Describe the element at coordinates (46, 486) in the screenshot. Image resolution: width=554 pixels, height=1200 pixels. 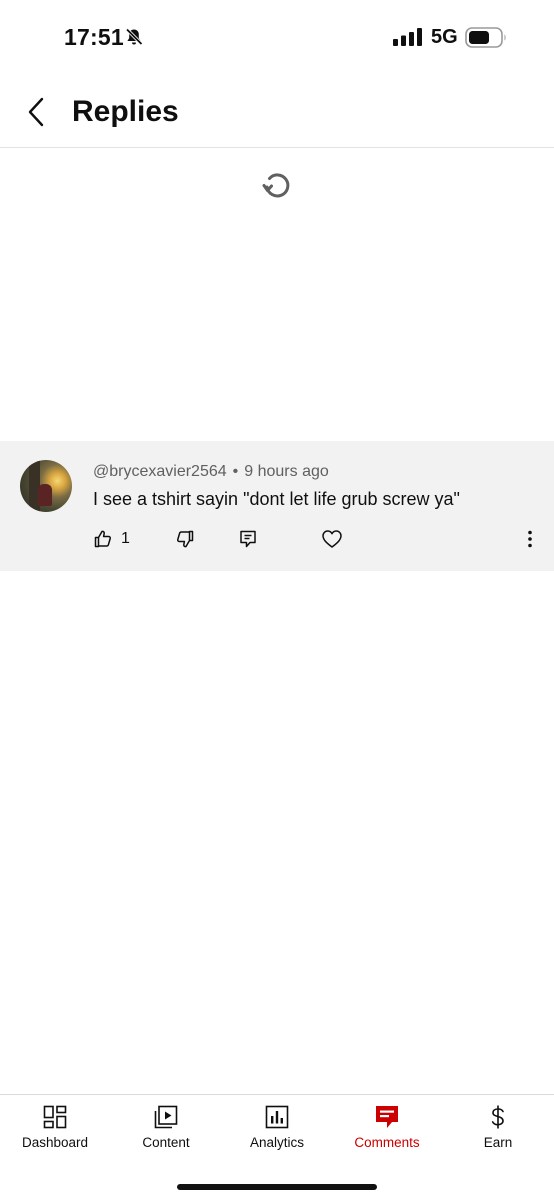
I see `avatar` at that location.